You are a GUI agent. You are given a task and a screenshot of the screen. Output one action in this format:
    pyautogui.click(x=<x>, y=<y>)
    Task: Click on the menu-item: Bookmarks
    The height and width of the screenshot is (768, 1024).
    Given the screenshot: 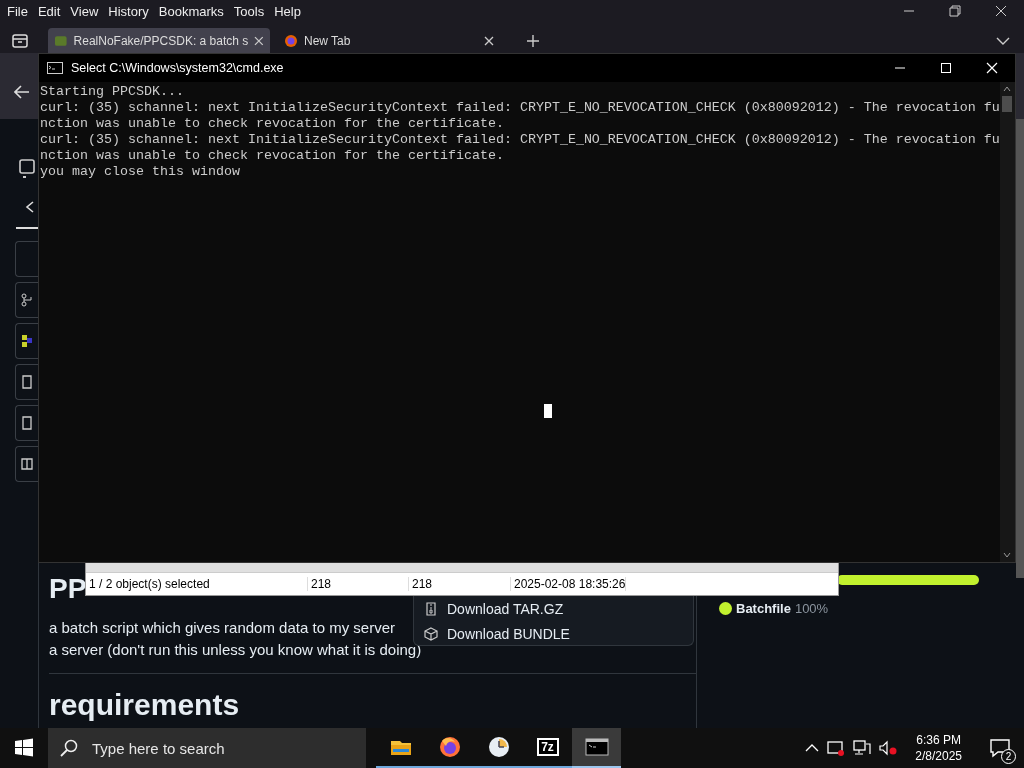 What is the action you would take?
    pyautogui.click(x=193, y=11)
    